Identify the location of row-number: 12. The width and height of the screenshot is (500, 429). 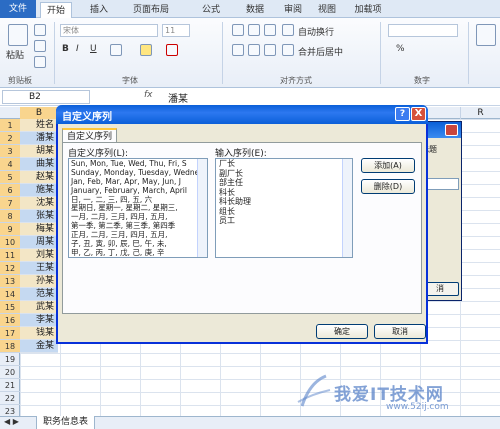
(10, 268).